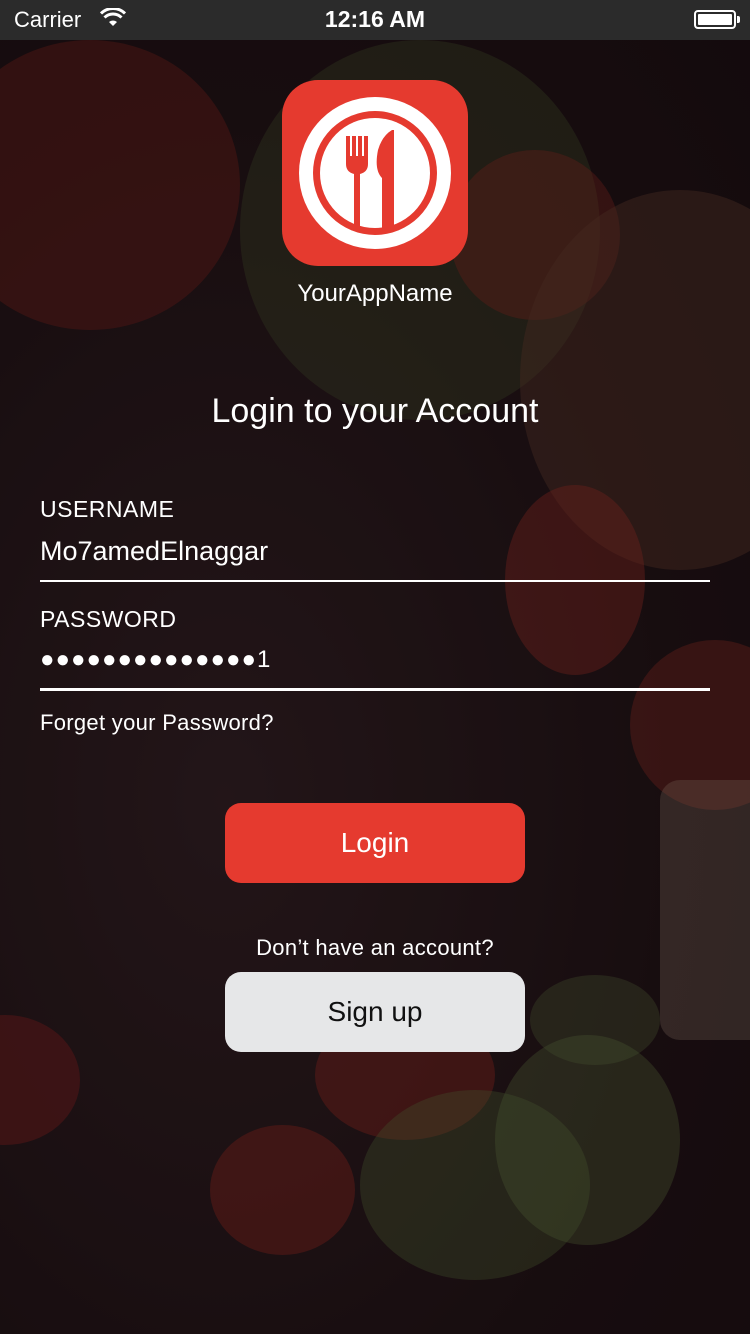 The width and height of the screenshot is (750, 1334). I want to click on signup-button: Sign up, so click(375, 1012).